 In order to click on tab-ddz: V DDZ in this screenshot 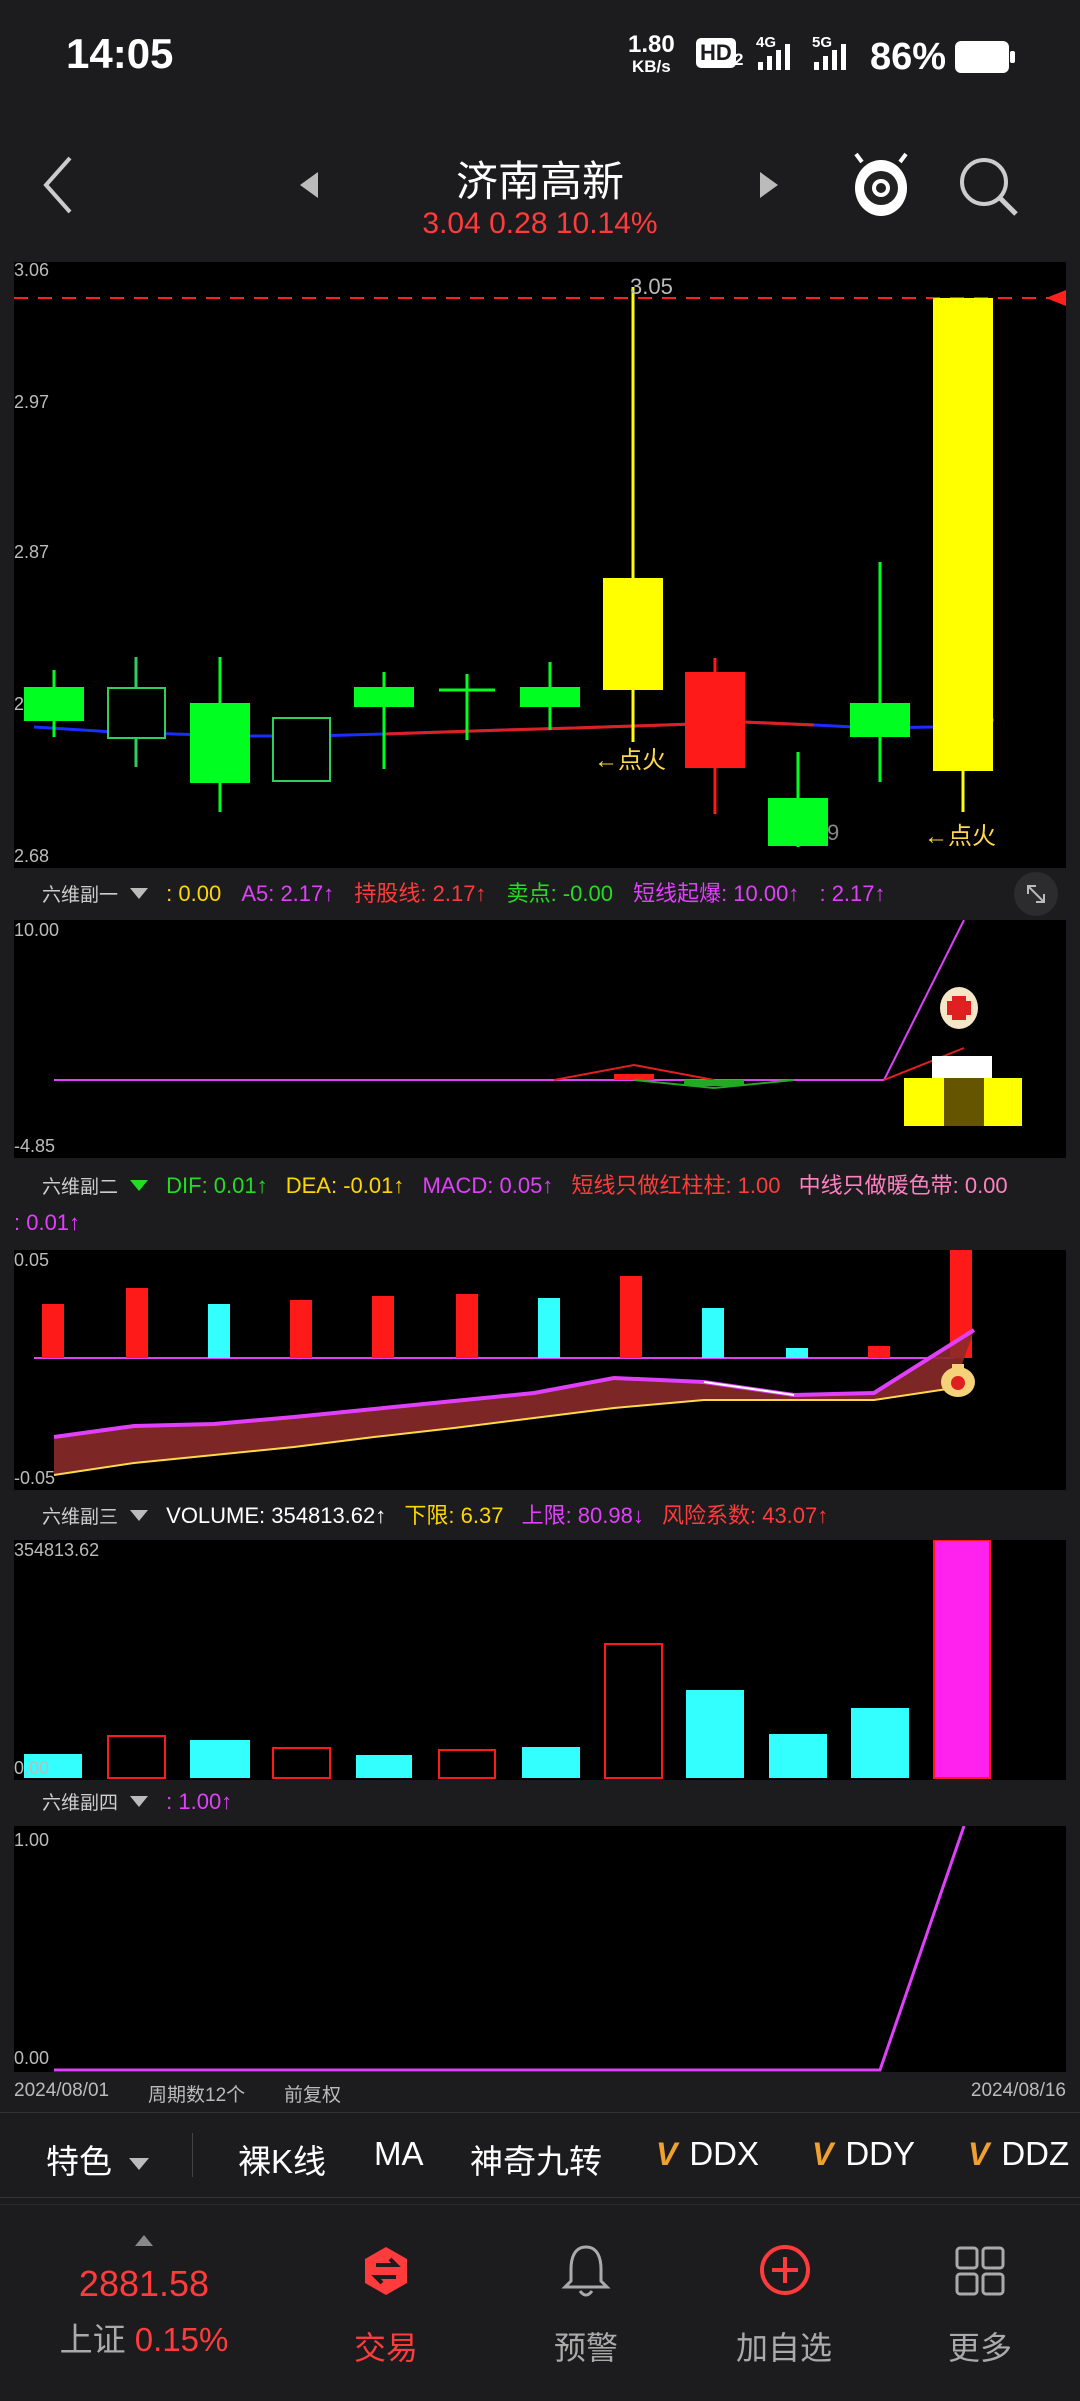, I will do `click(1018, 2154)`.